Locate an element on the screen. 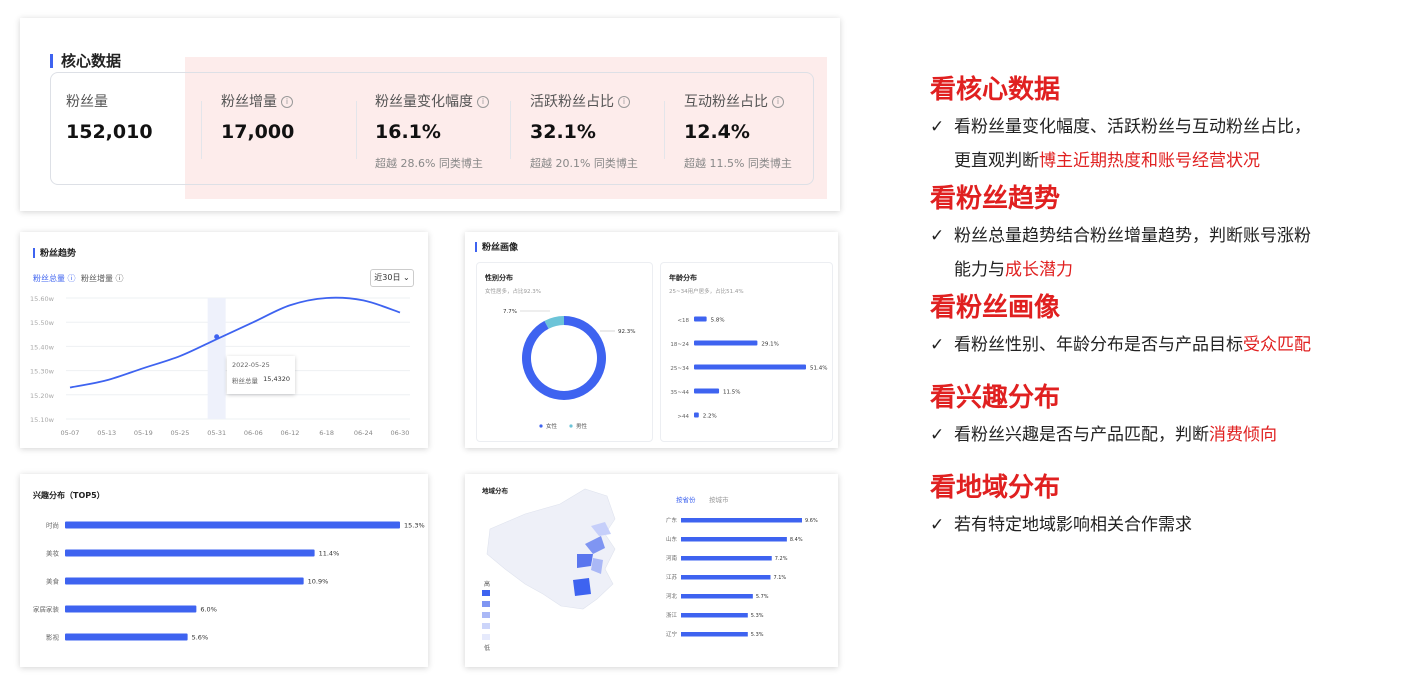 This screenshot has height=690, width=1418. core-data-title: 核心数据 is located at coordinates (85, 60).